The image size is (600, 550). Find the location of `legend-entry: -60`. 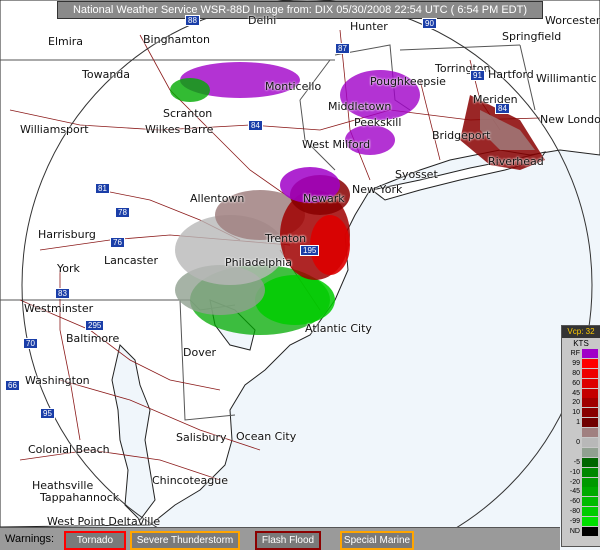

legend-entry: -60 is located at coordinates (581, 502).